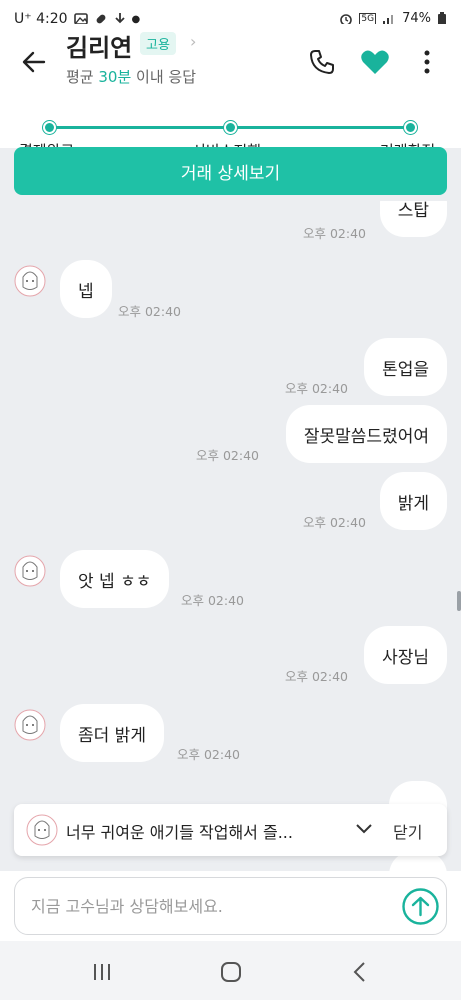 This screenshot has width=461, height=1000. I want to click on message-input, so click(230, 906).